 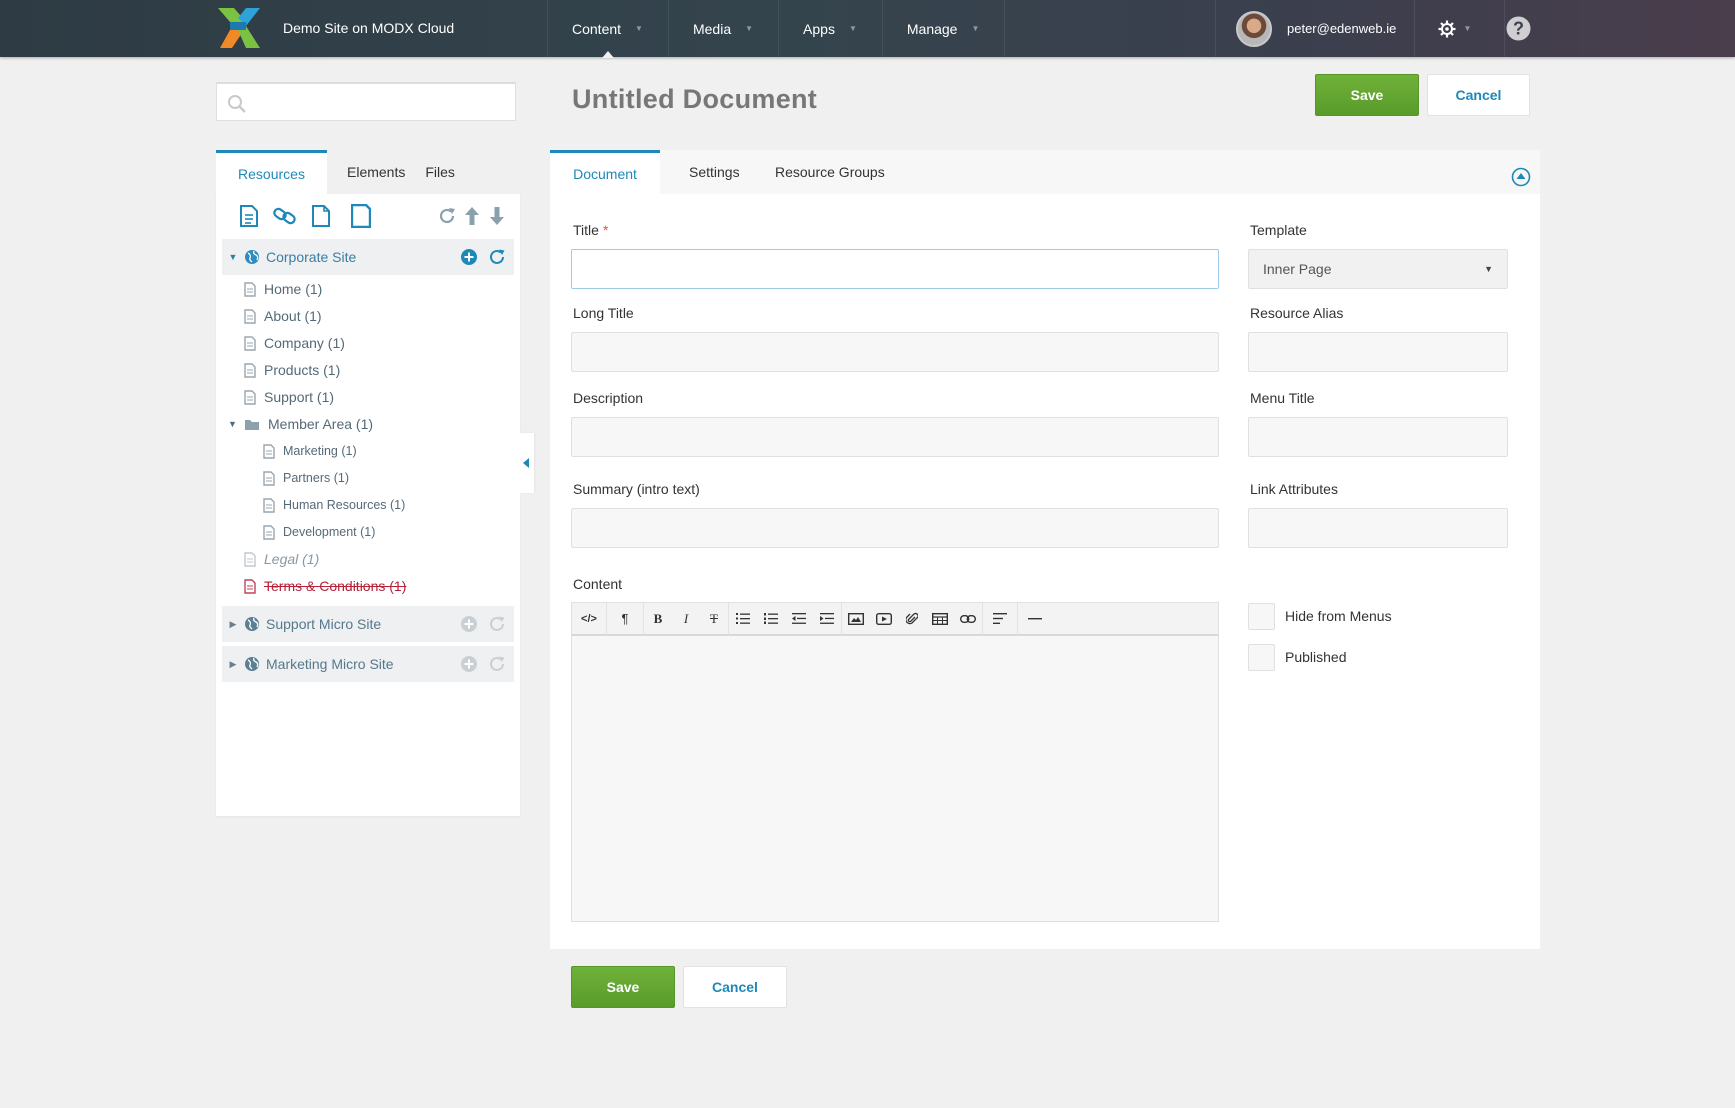 I want to click on published-label: Published, so click(x=1316, y=657).